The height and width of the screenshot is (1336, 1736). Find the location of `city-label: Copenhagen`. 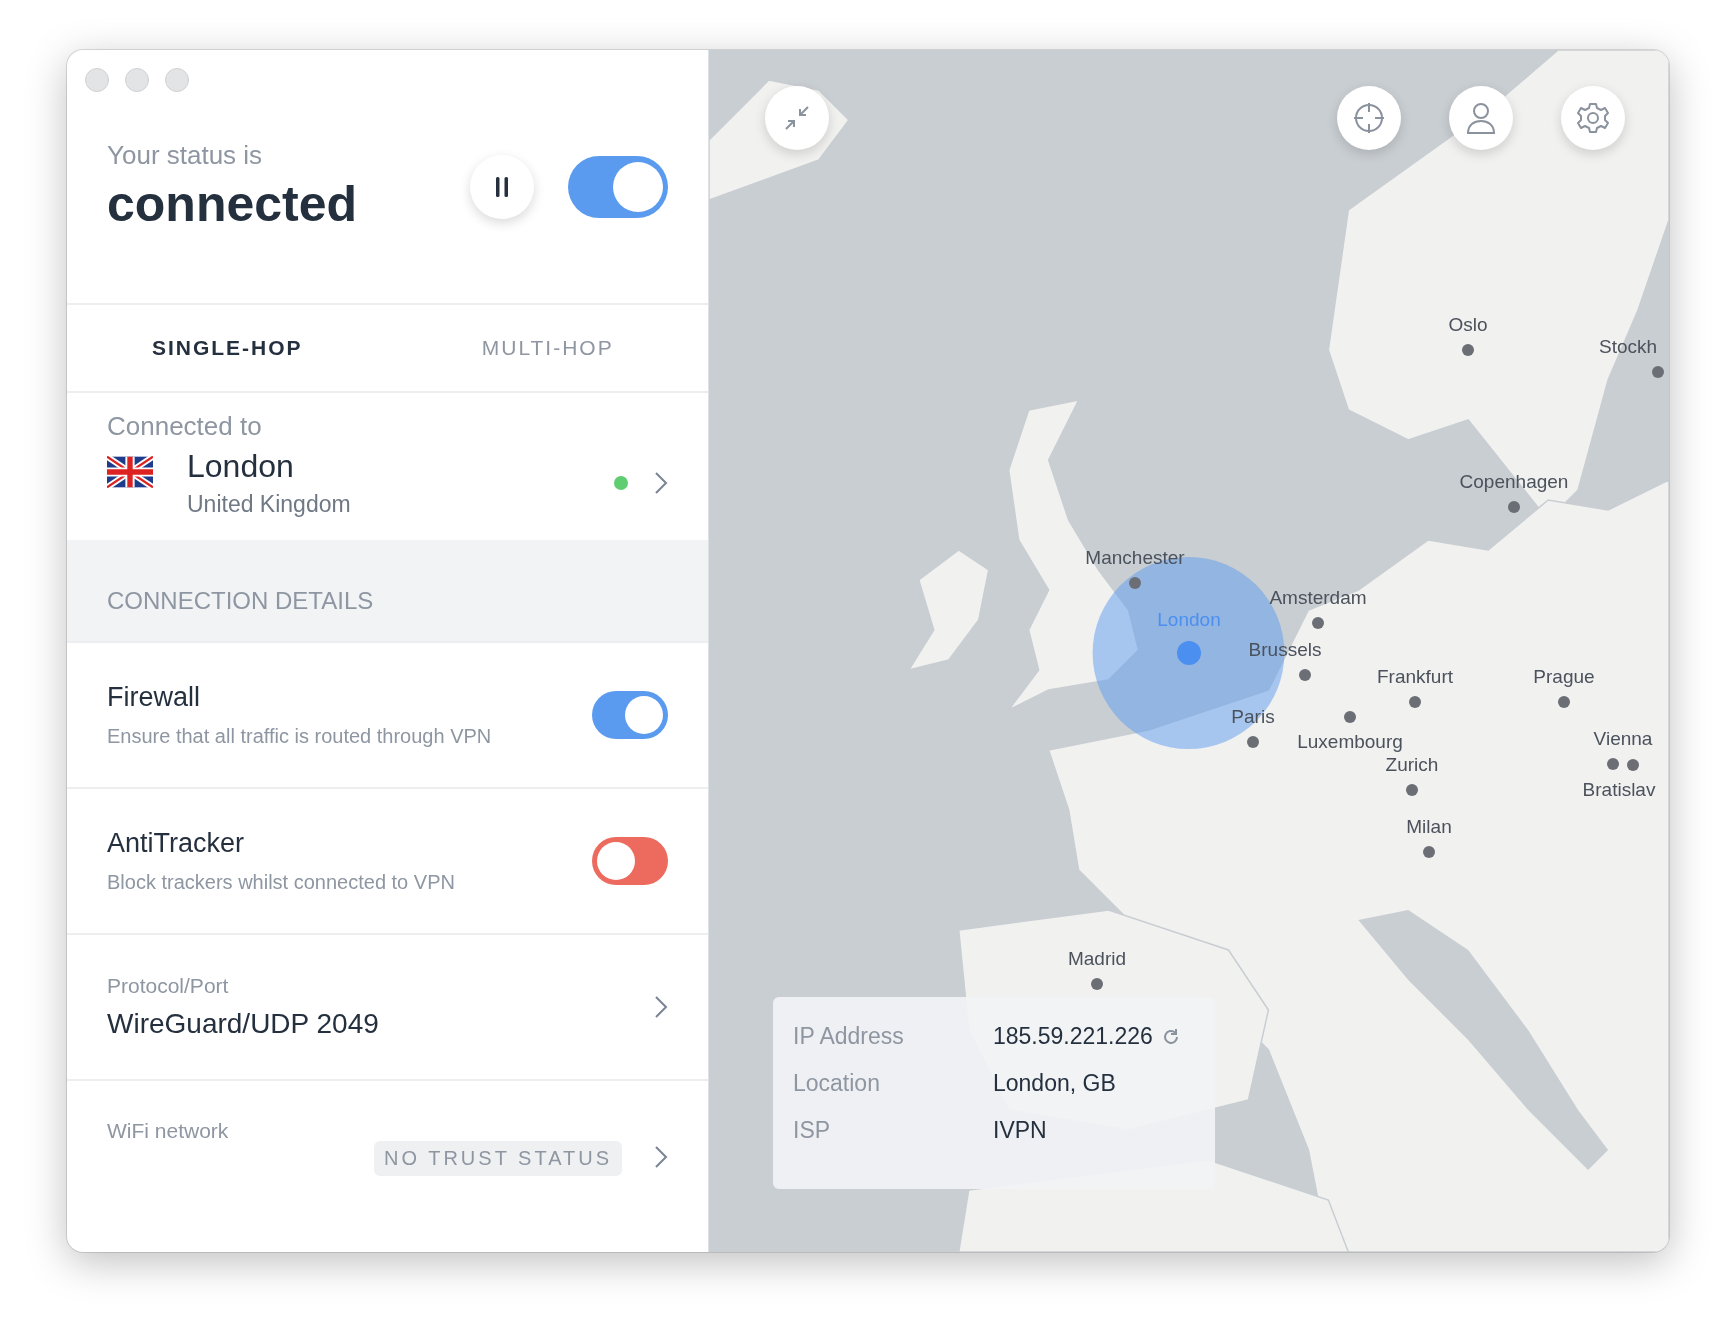

city-label: Copenhagen is located at coordinates (1514, 482).